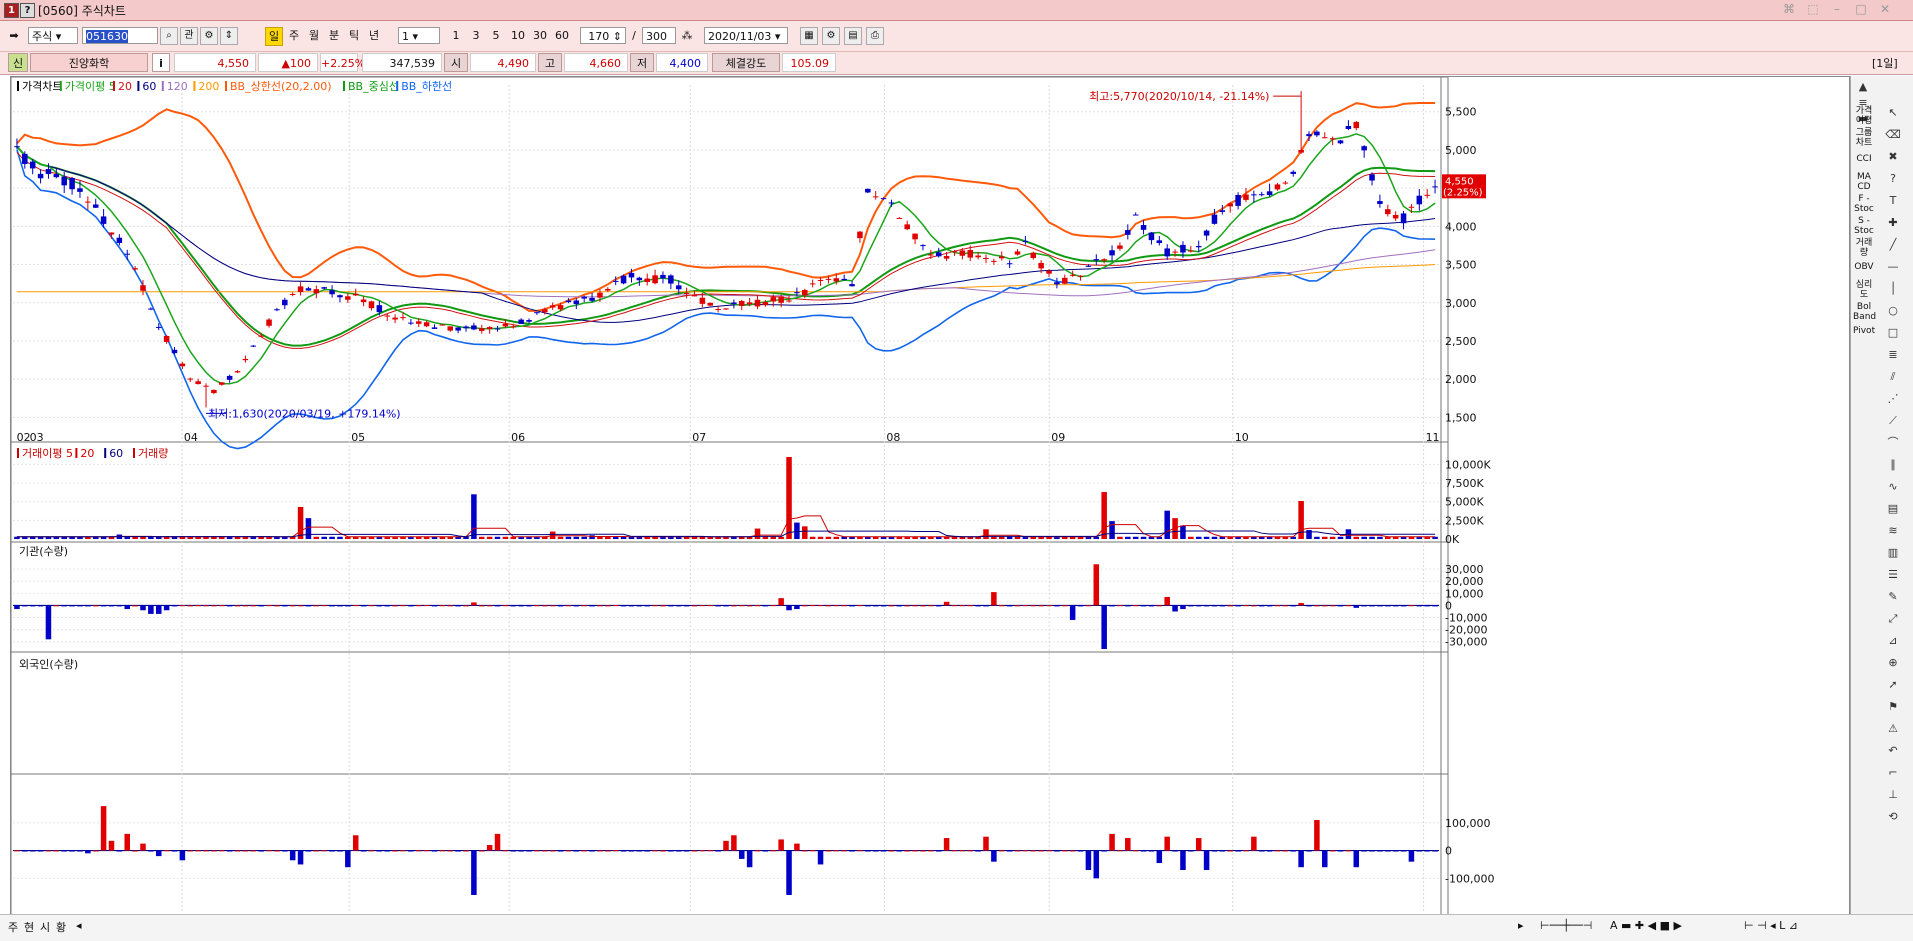 This screenshot has width=1913, height=941. I want to click on close-button: ✕, so click(1885, 9).